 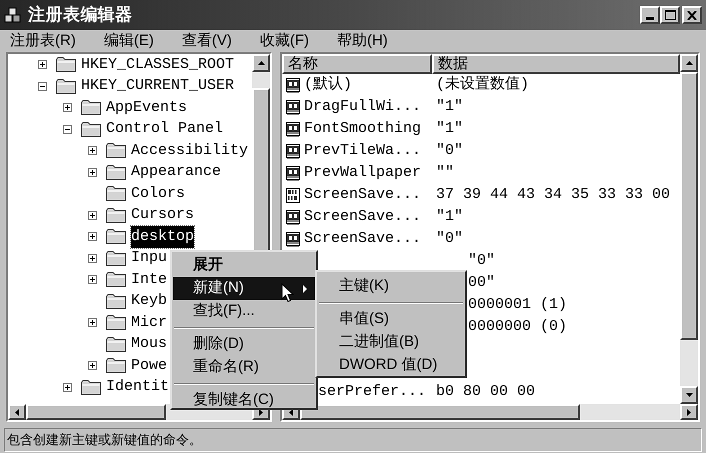 What do you see at coordinates (353, 440) in the screenshot?
I see `status-bar: 包含创建新主键或新键值的命令。` at bounding box center [353, 440].